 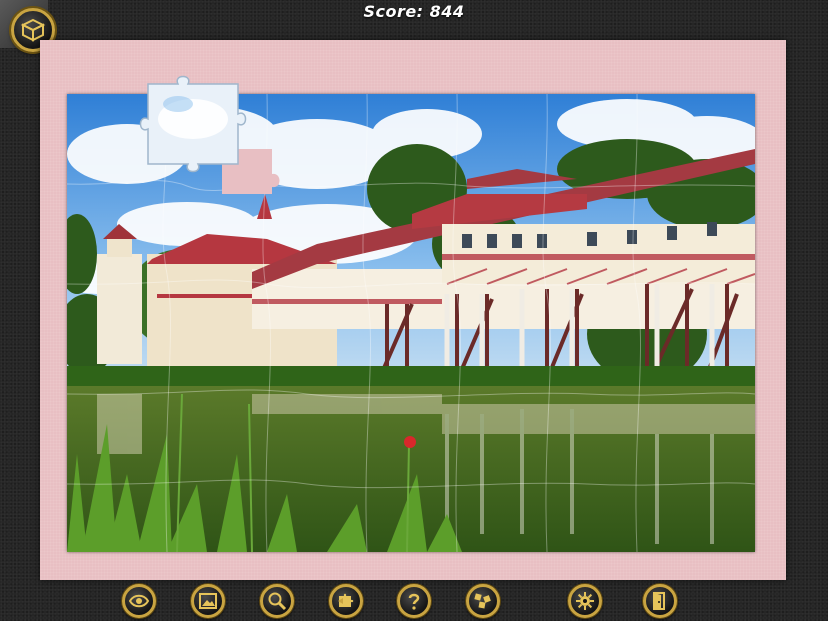 I want to click on background-button, so click(x=208, y=601).